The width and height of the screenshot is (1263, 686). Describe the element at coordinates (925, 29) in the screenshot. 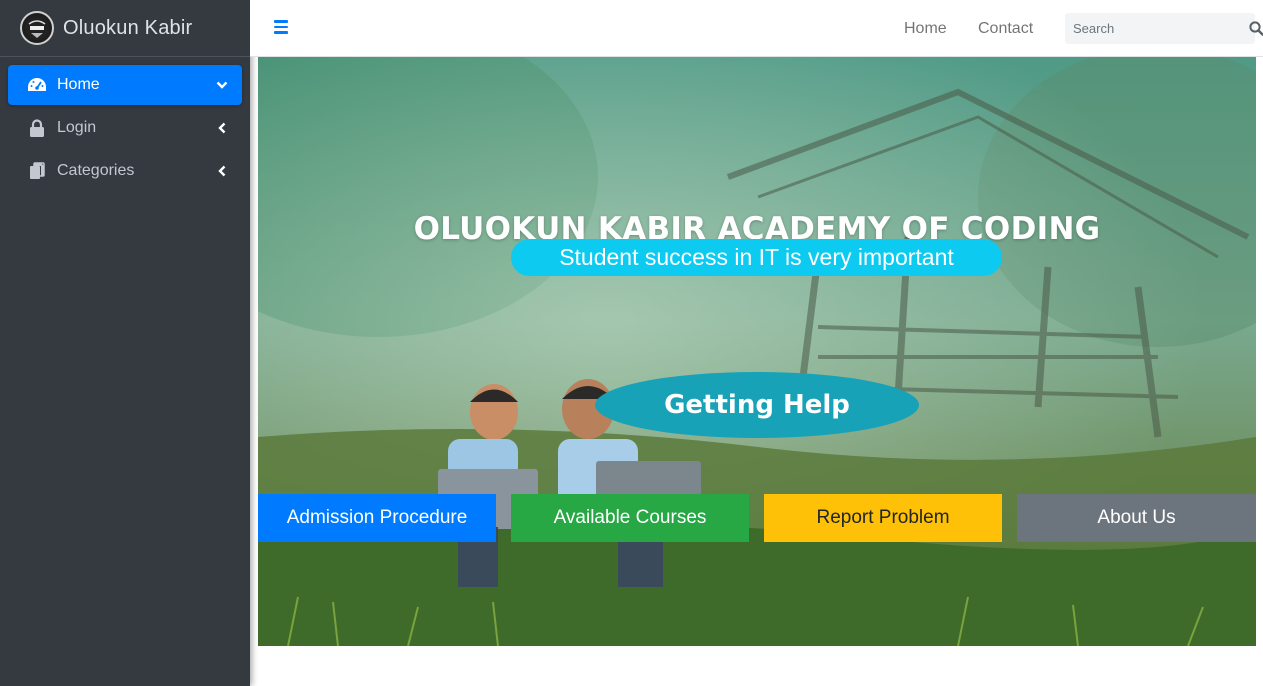

I see `nav-link-home: Home` at that location.